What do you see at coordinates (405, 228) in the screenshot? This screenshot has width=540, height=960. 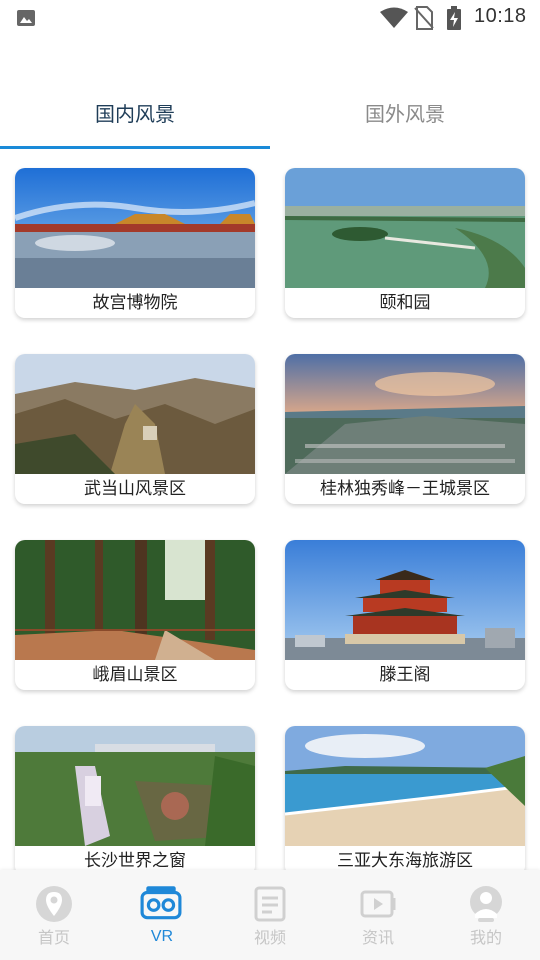 I see `spot-photo-yiheyuan` at bounding box center [405, 228].